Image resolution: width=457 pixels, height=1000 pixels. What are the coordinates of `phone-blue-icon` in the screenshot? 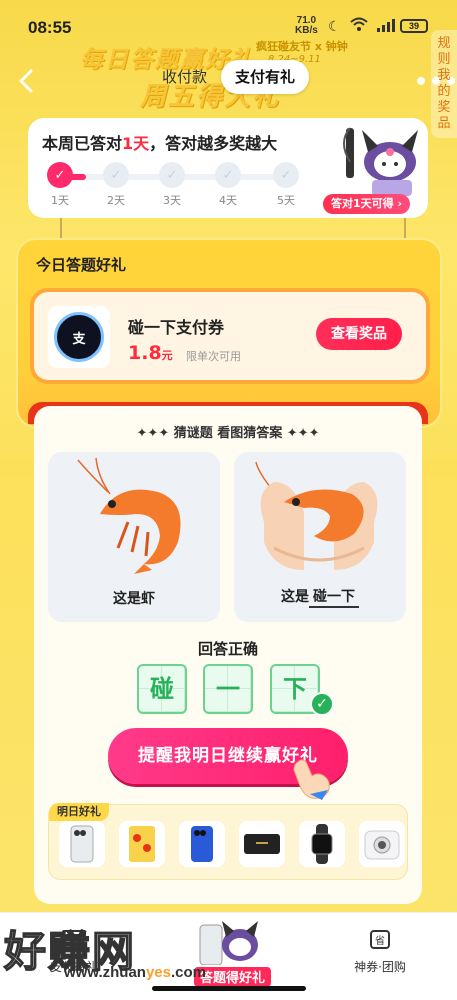 It's located at (202, 844).